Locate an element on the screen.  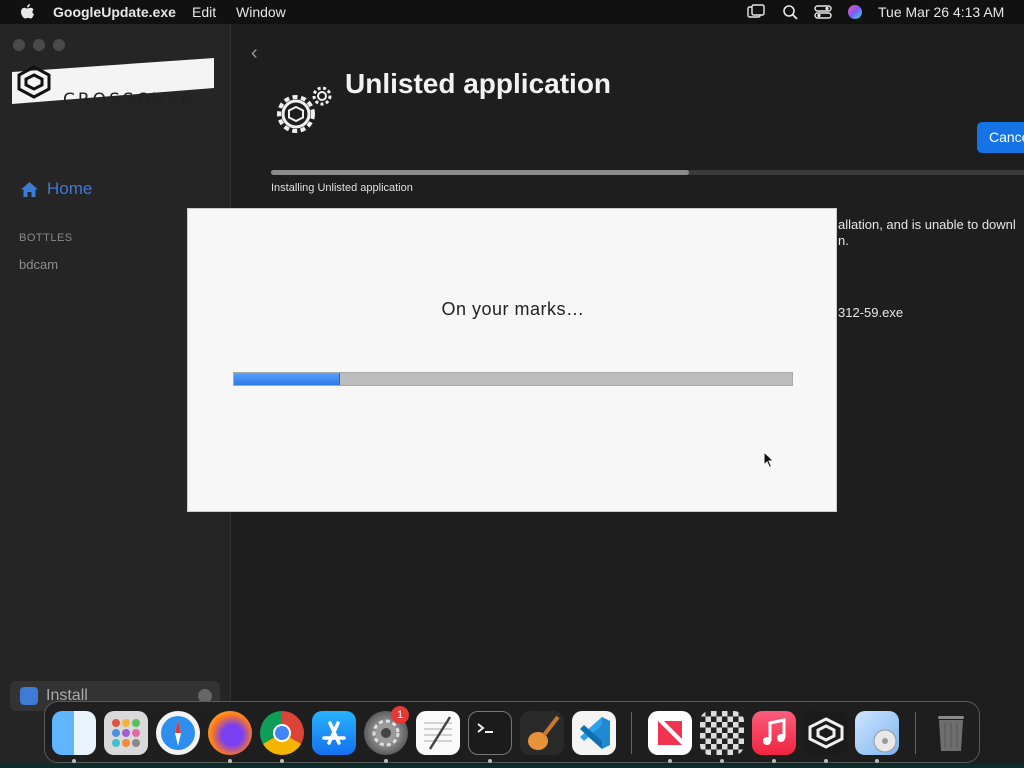
background-message-line: n. is located at coordinates (843, 240).